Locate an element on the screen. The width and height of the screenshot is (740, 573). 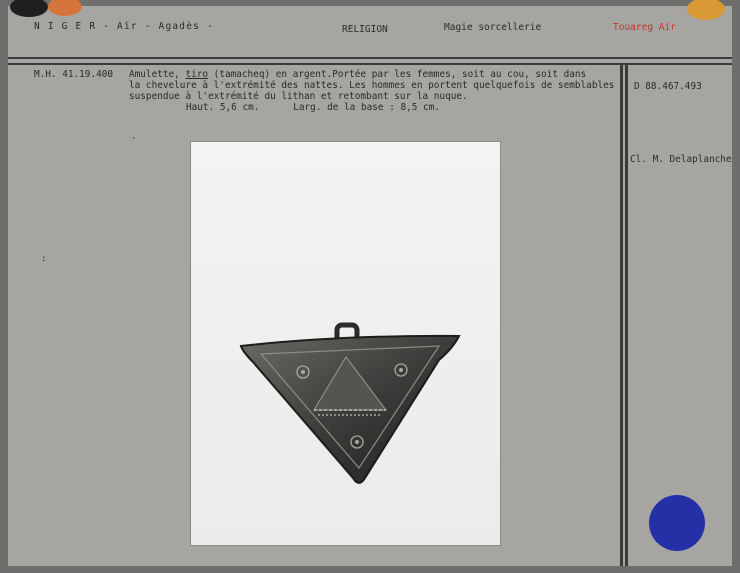
column-rule-left is located at coordinates (621, 314).